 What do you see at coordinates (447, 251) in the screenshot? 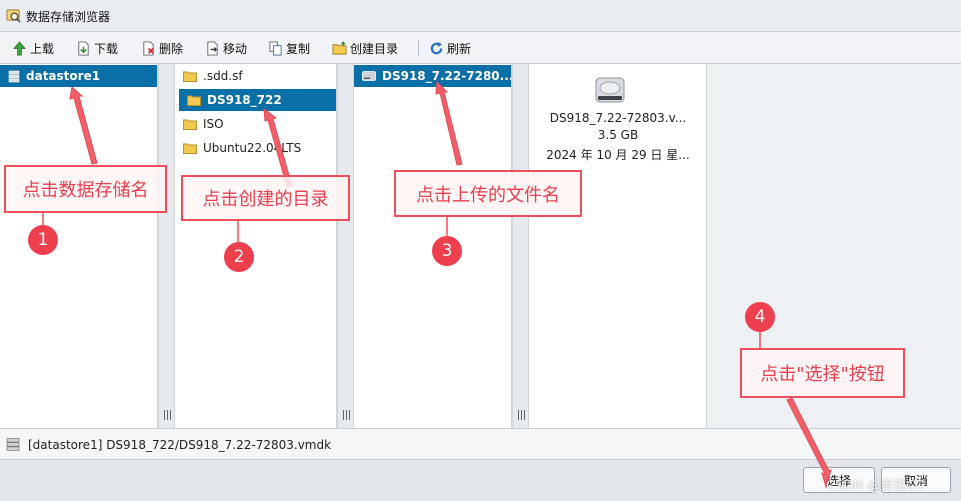
I see `step-badge-3: 3` at bounding box center [447, 251].